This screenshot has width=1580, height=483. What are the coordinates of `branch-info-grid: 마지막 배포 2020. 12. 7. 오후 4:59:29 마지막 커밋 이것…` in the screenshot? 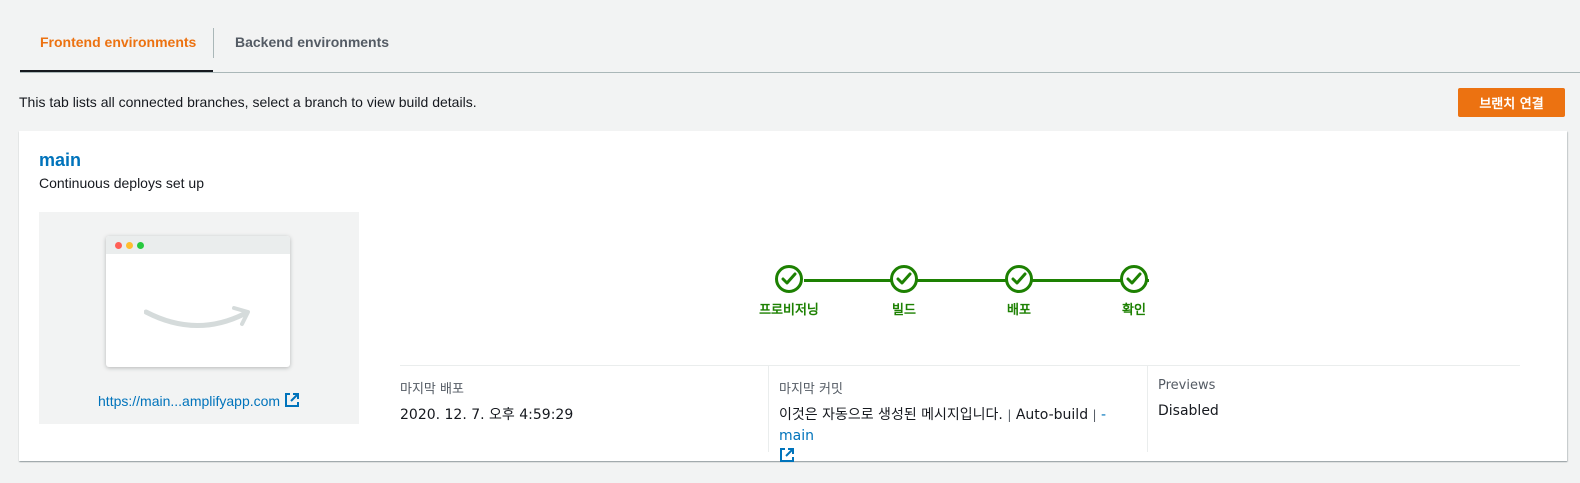 It's located at (960, 413).